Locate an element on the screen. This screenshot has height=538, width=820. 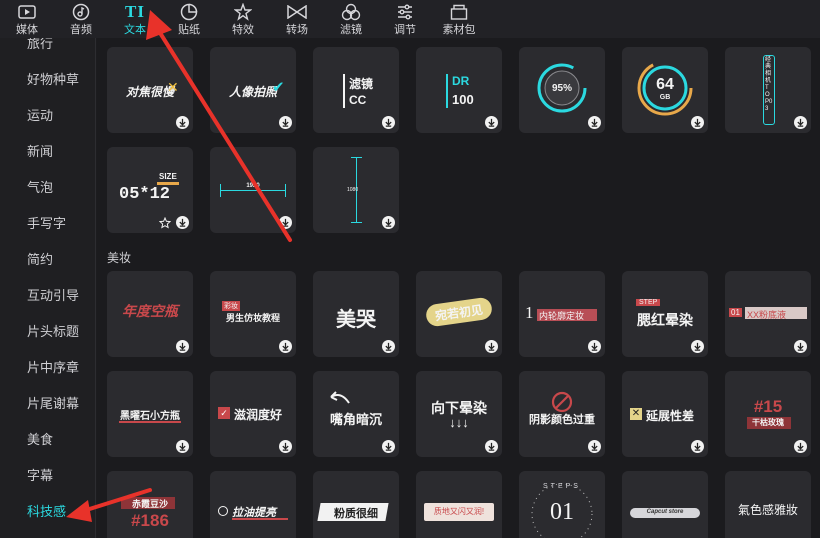
template-tile: 人像拍照 ✔ is located at coordinates (253, 90).